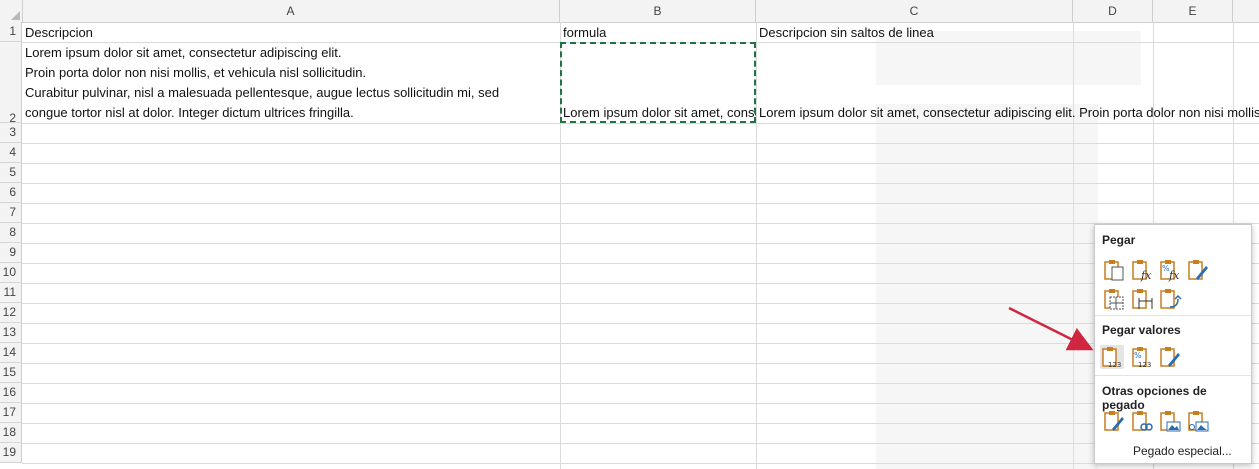 The image size is (1259, 469). What do you see at coordinates (11, 333) in the screenshot?
I see `row-header-13: 13` at bounding box center [11, 333].